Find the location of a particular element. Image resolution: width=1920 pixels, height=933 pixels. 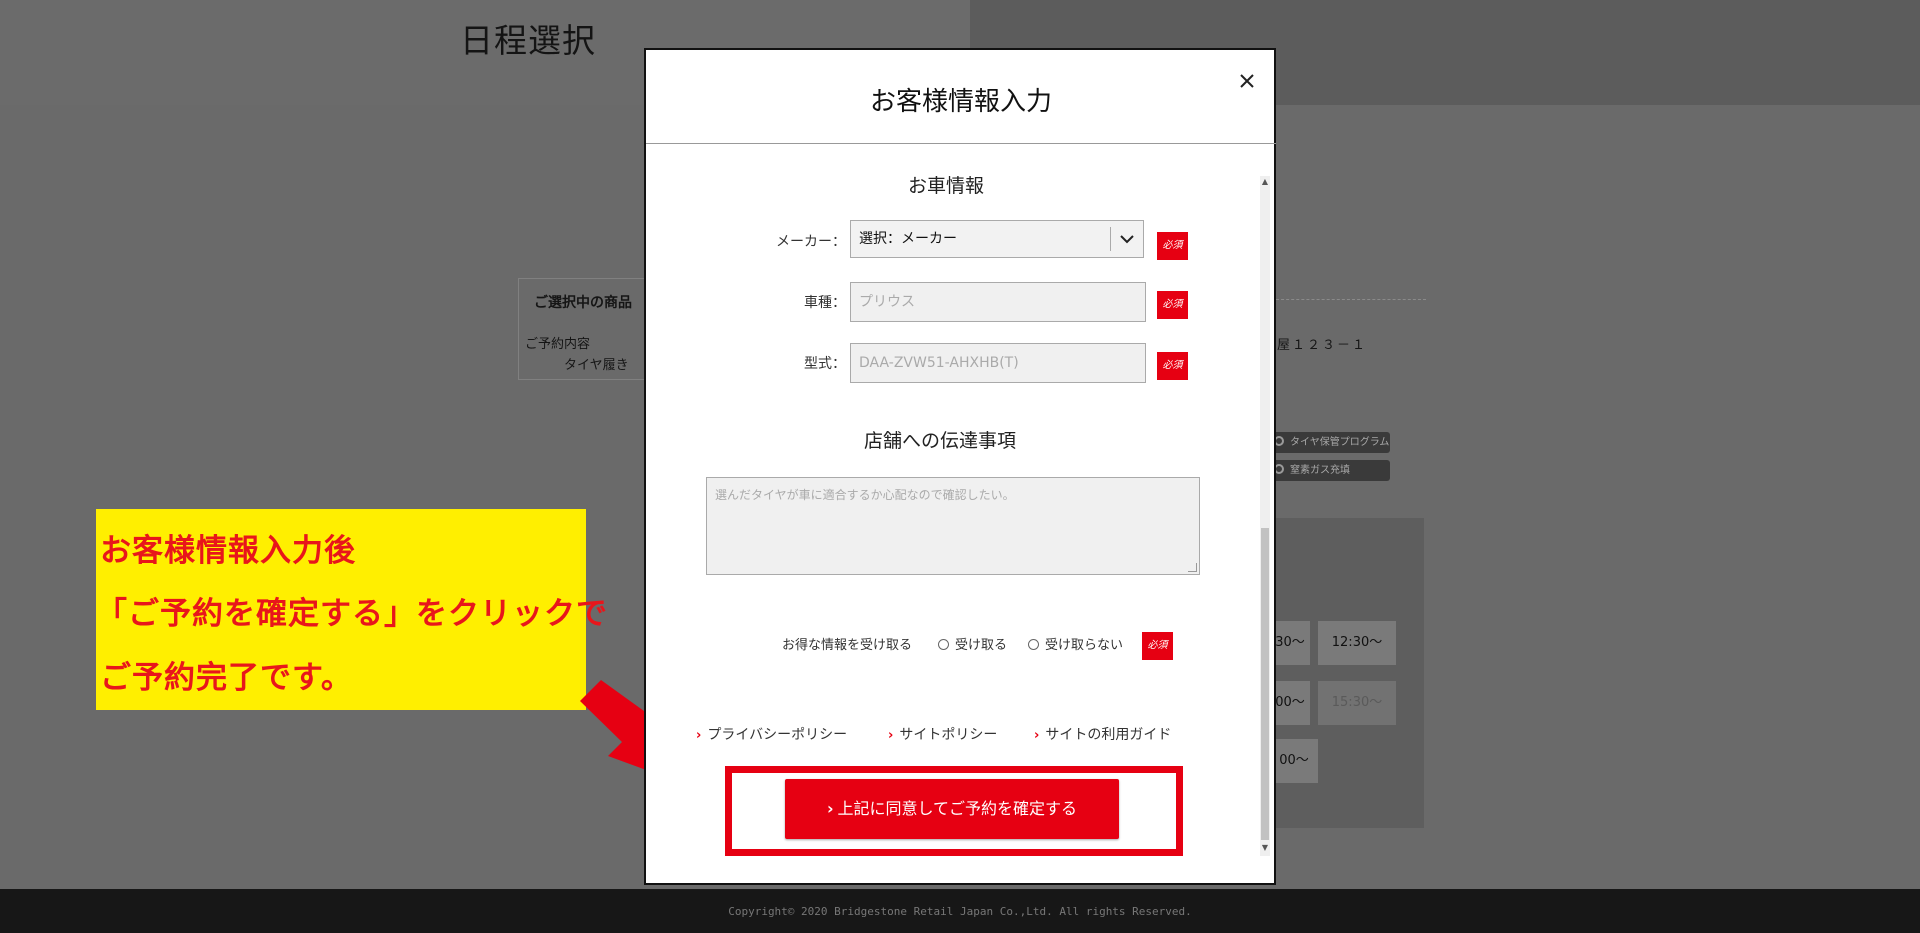

time-slot: 30〜 is located at coordinates (1290, 643).